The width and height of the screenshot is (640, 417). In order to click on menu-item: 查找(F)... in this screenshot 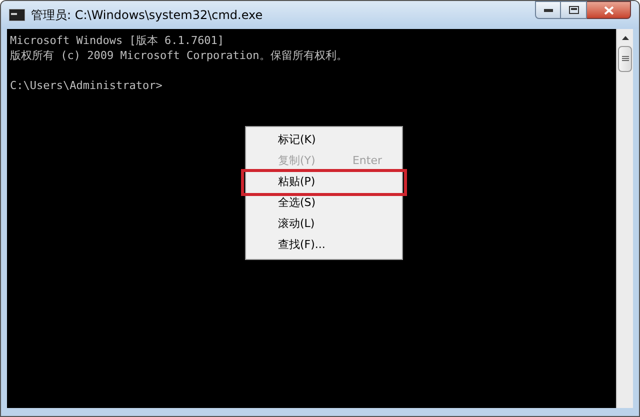, I will do `click(324, 245)`.